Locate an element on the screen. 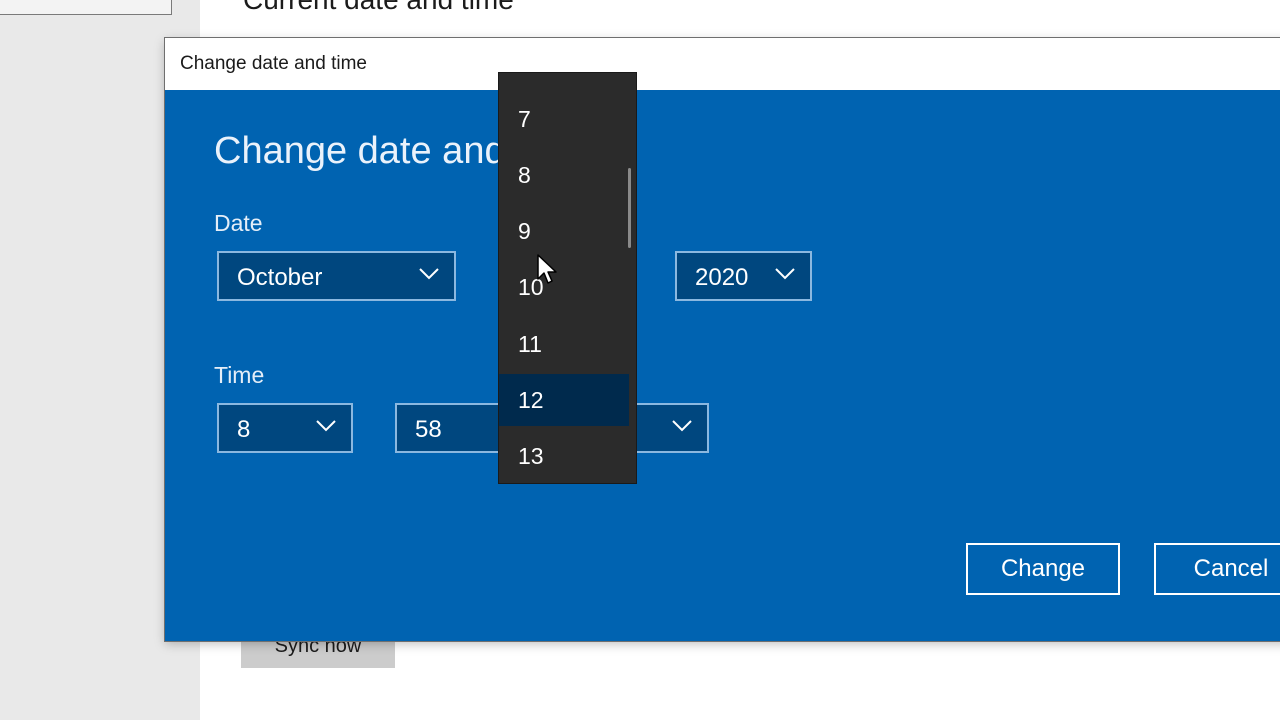 This screenshot has width=1280, height=720. dropdown-item-selected: 12 is located at coordinates (564, 400).